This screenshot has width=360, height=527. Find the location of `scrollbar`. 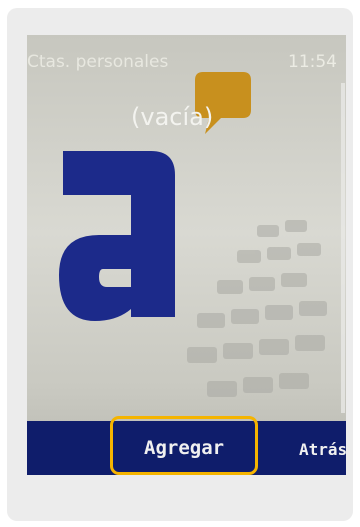

scrollbar is located at coordinates (343, 248).